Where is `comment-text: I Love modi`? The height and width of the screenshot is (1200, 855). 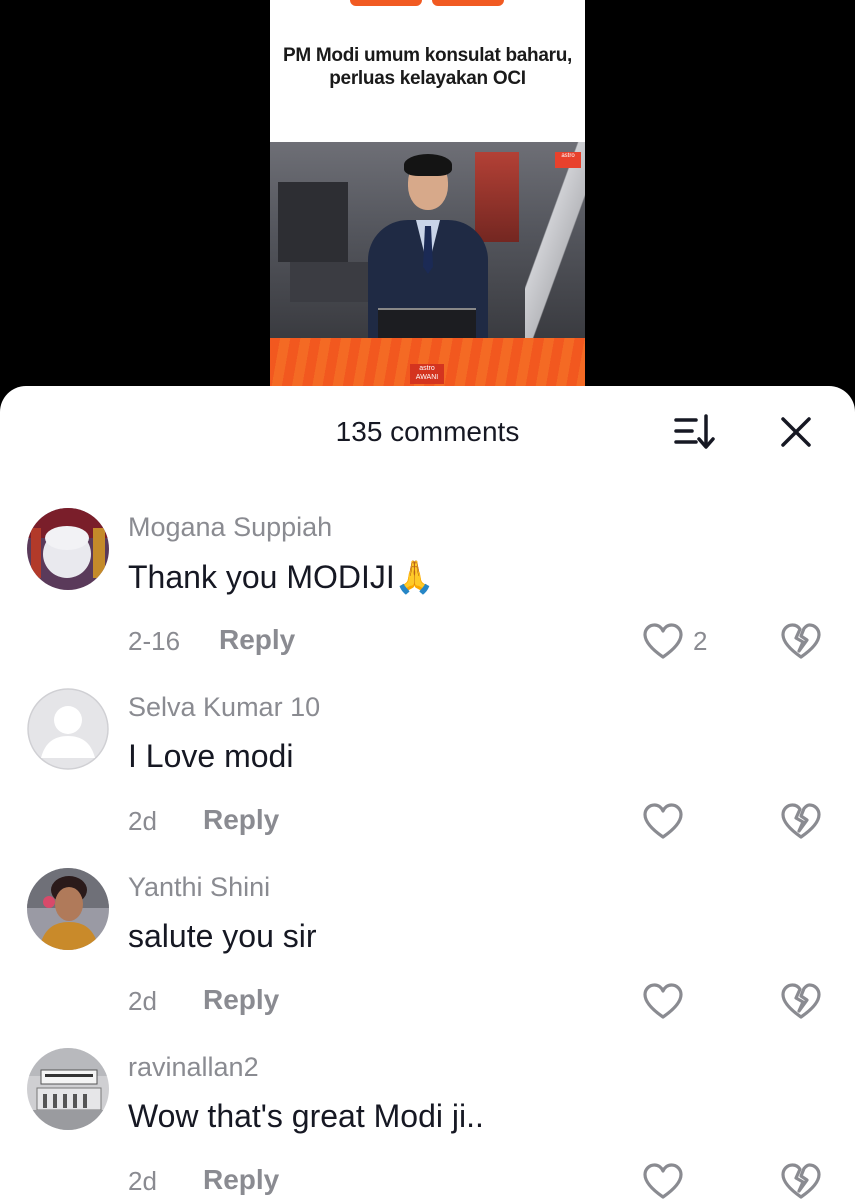
comment-text: I Love modi is located at coordinates (211, 756).